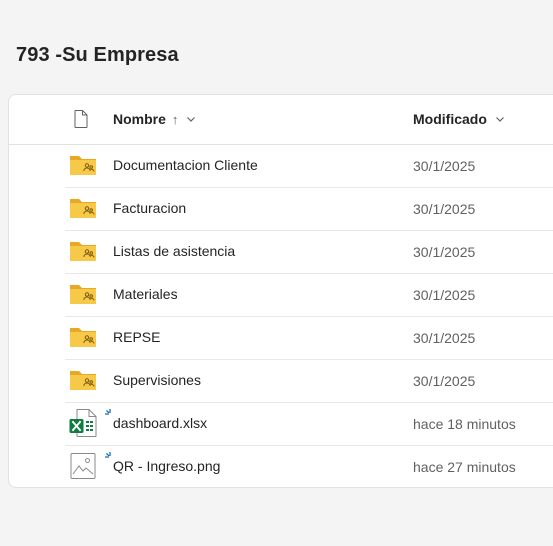 This screenshot has width=553, height=546. Describe the element at coordinates (157, 380) in the screenshot. I see `item-name: Supervisiones` at that location.